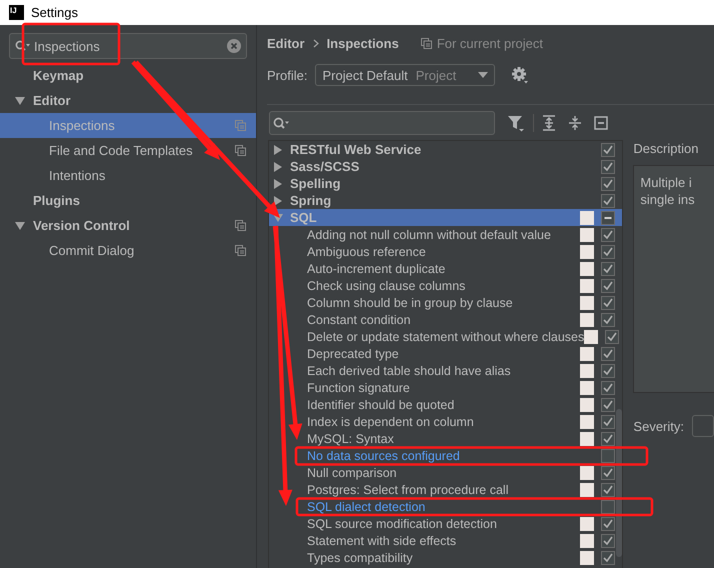  I want to click on clear-icon, so click(234, 46).